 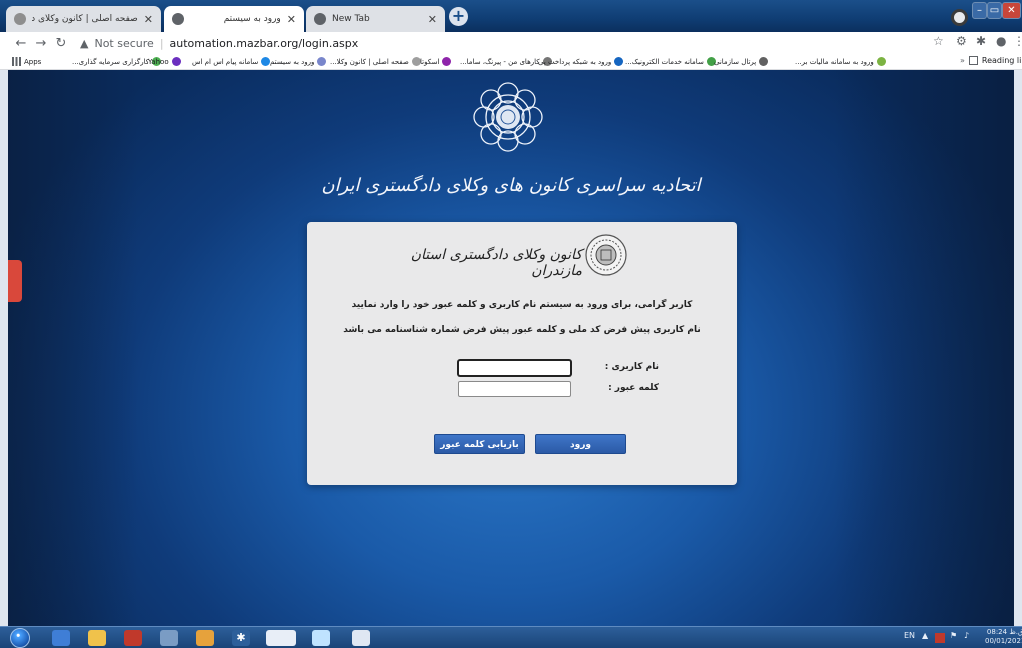 What do you see at coordinates (320, 19) in the screenshot?
I see `chrome-icon` at bounding box center [320, 19].